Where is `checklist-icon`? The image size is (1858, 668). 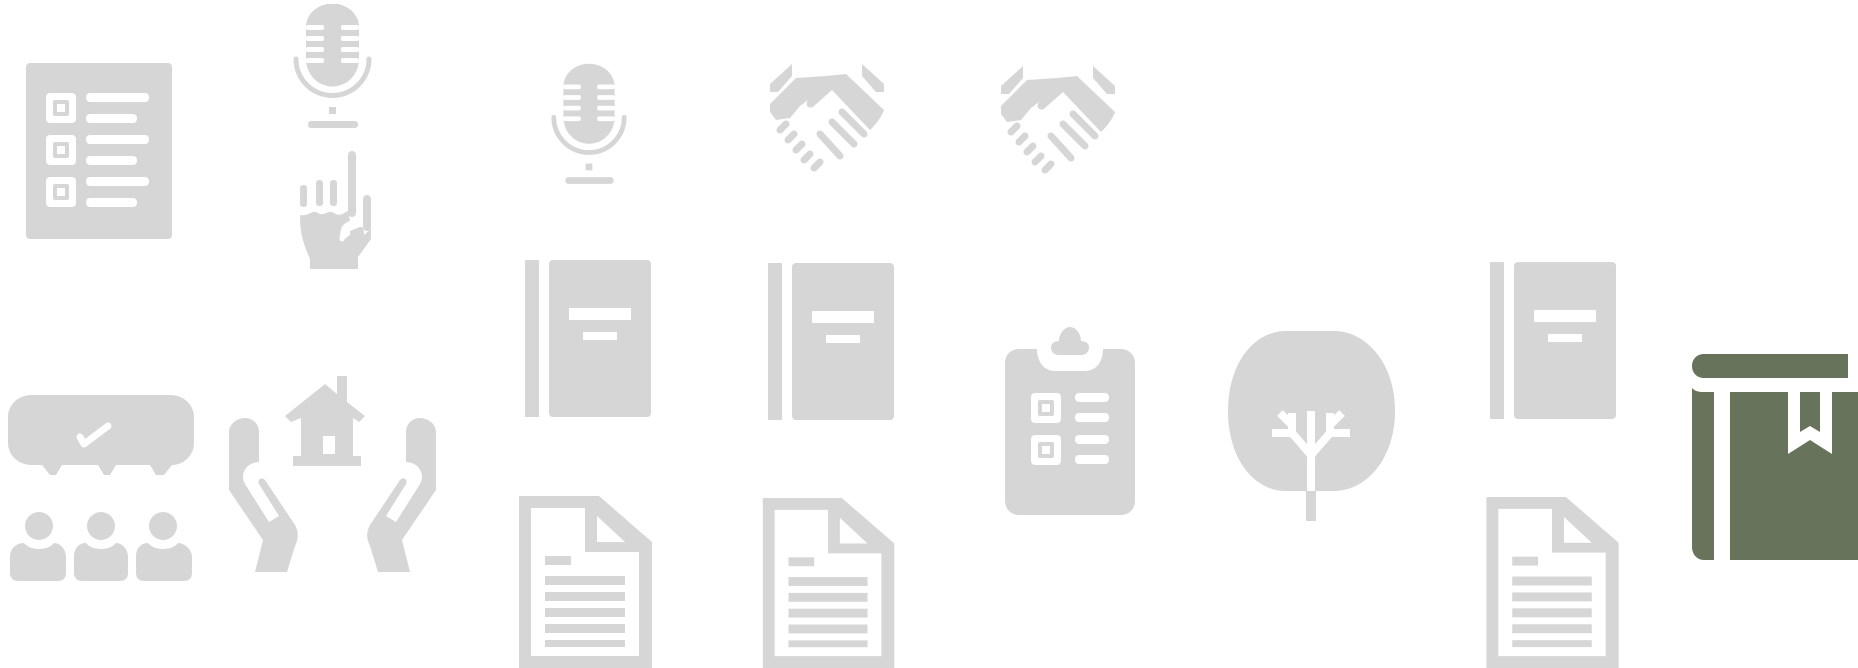
checklist-icon is located at coordinates (99, 151).